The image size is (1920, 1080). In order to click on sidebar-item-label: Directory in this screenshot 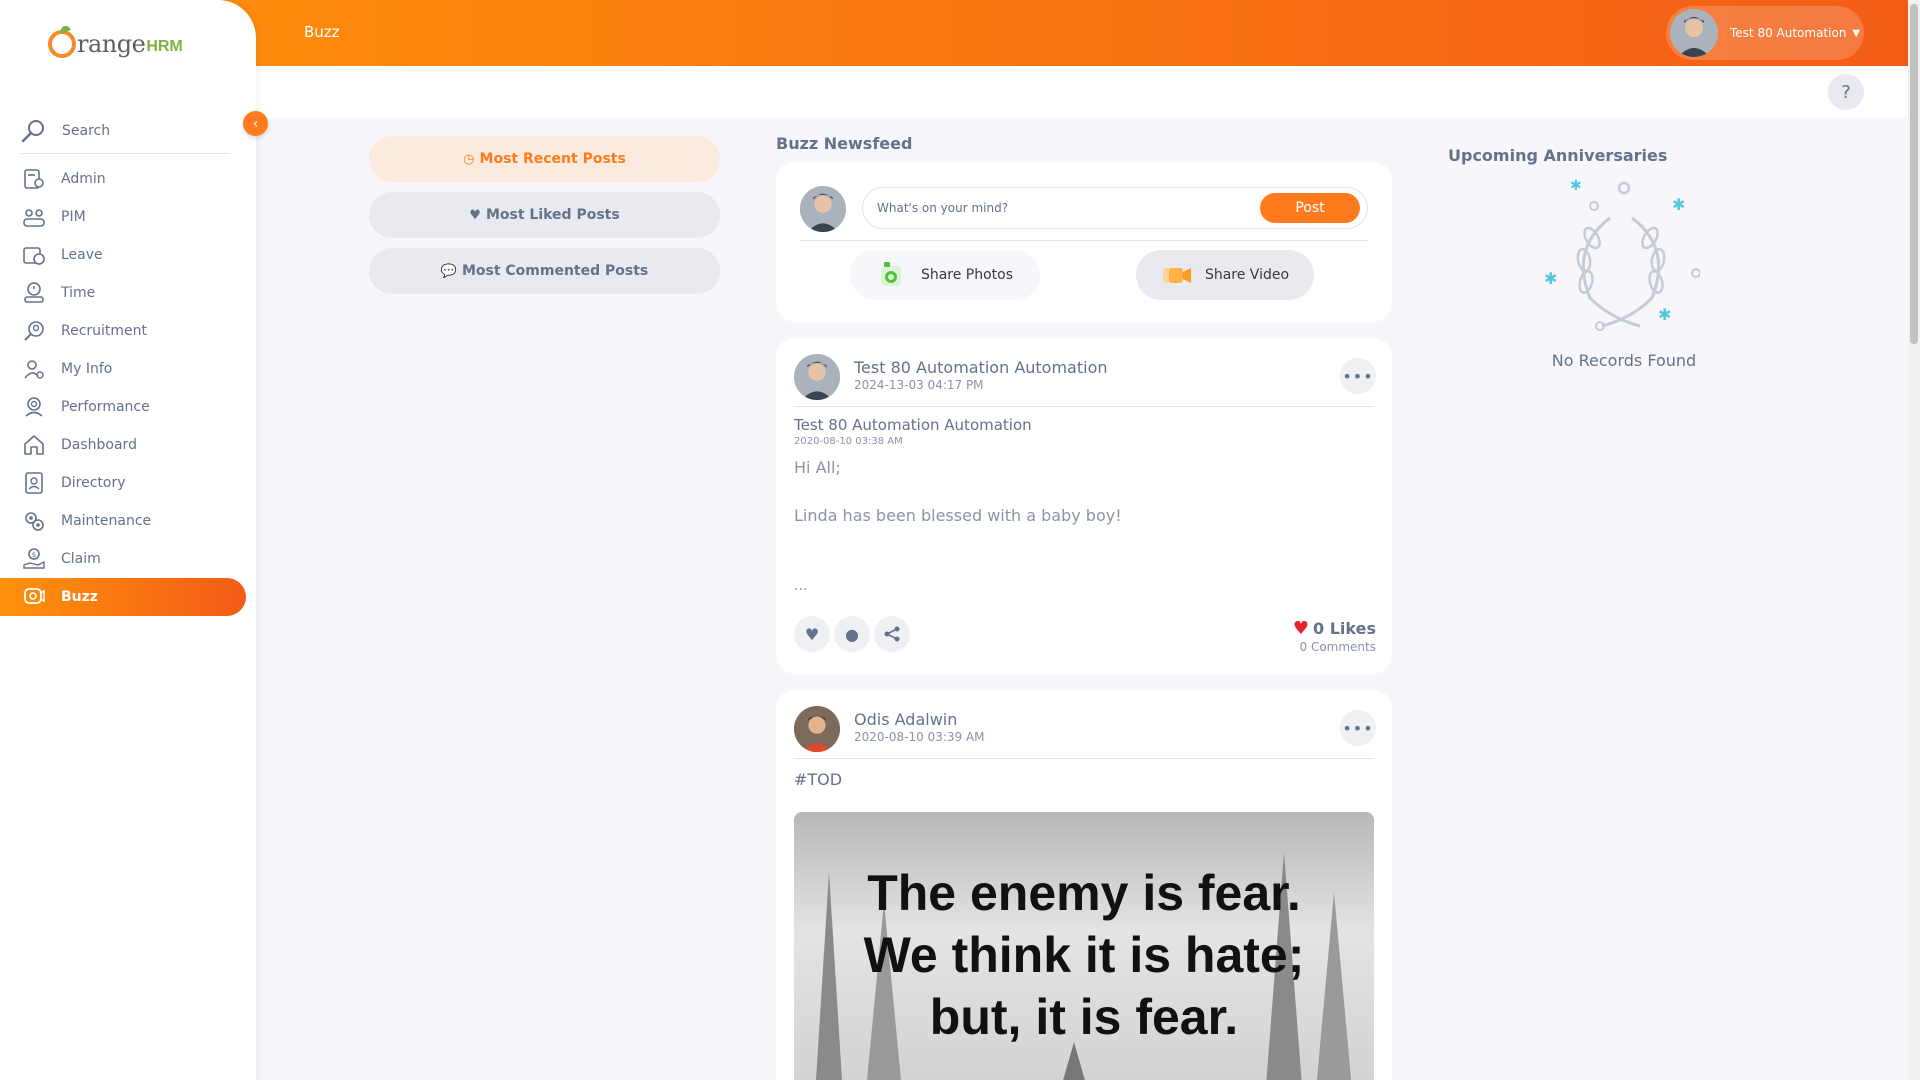, I will do `click(93, 483)`.